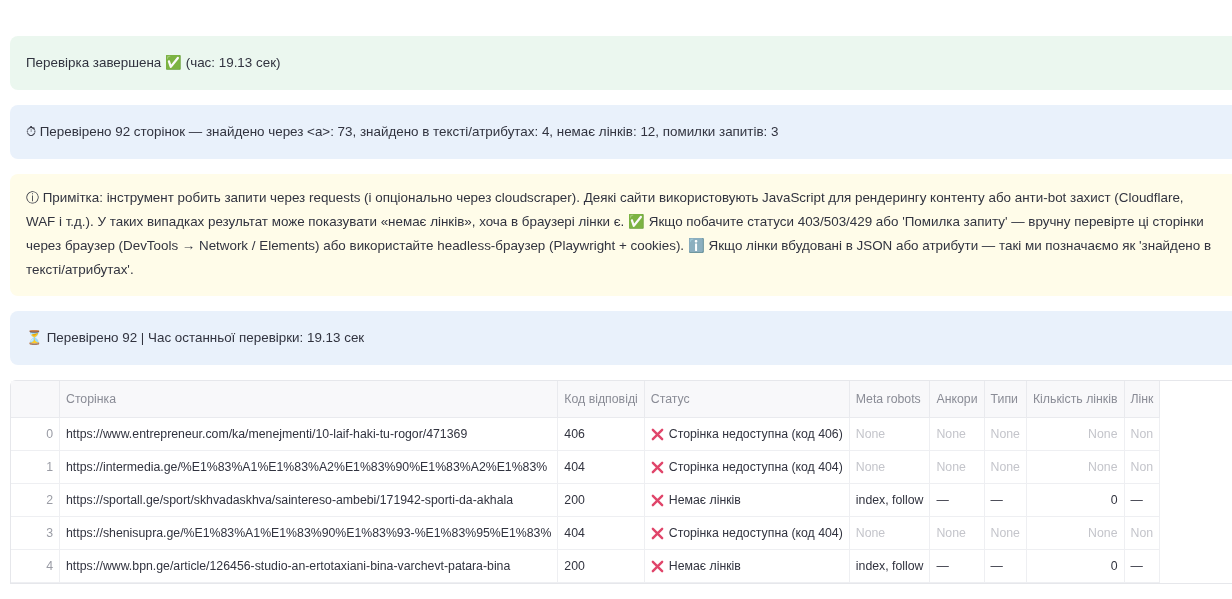 This screenshot has height=599, width=1232. I want to click on row-index: 4, so click(35, 566).